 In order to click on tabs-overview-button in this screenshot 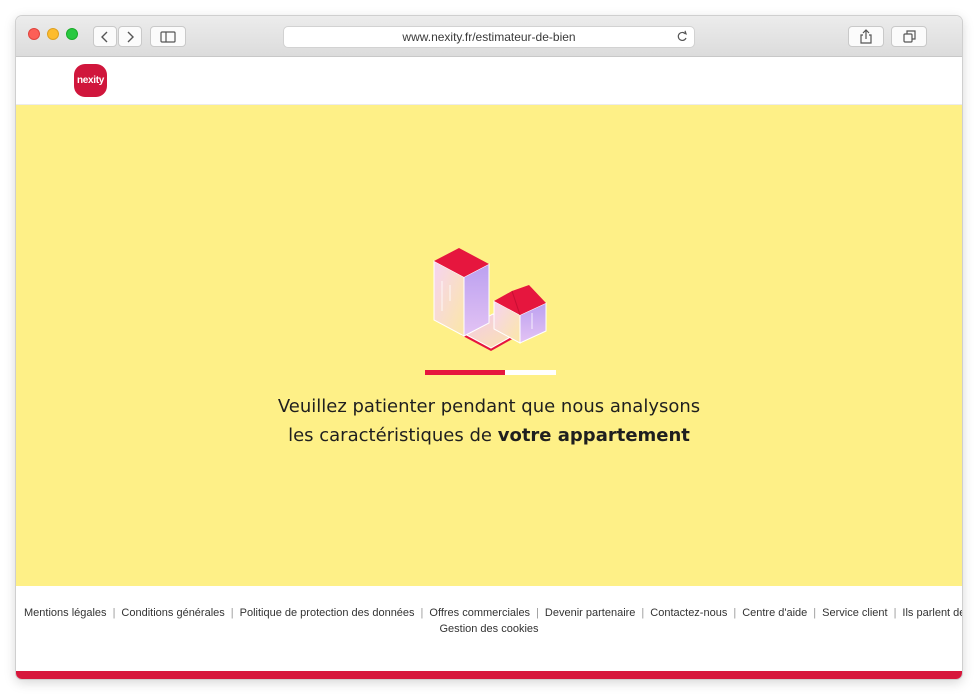, I will do `click(909, 36)`.